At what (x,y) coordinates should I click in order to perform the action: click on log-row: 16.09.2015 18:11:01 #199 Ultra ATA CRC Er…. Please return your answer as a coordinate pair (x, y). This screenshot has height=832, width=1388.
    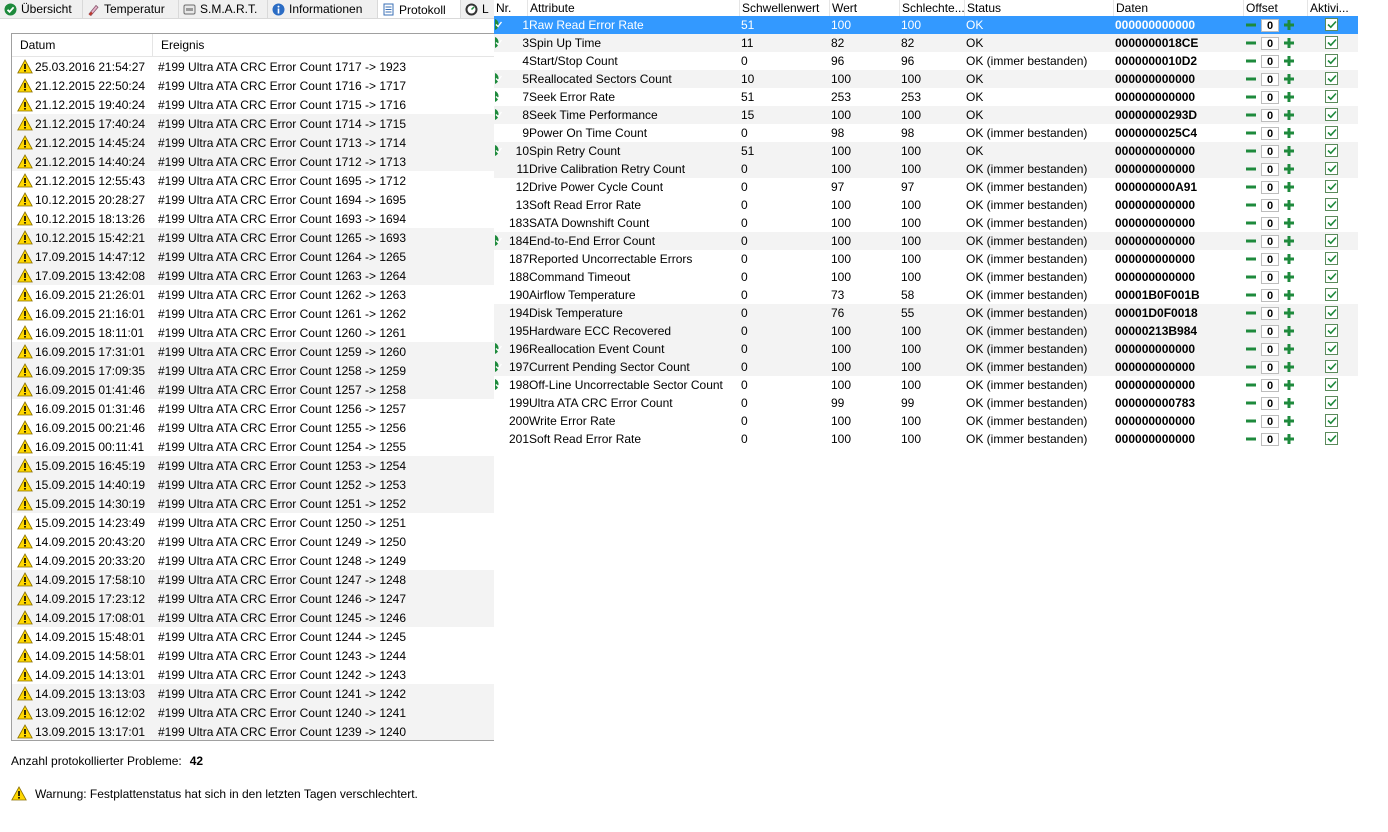
    Looking at the image, I should click on (253, 332).